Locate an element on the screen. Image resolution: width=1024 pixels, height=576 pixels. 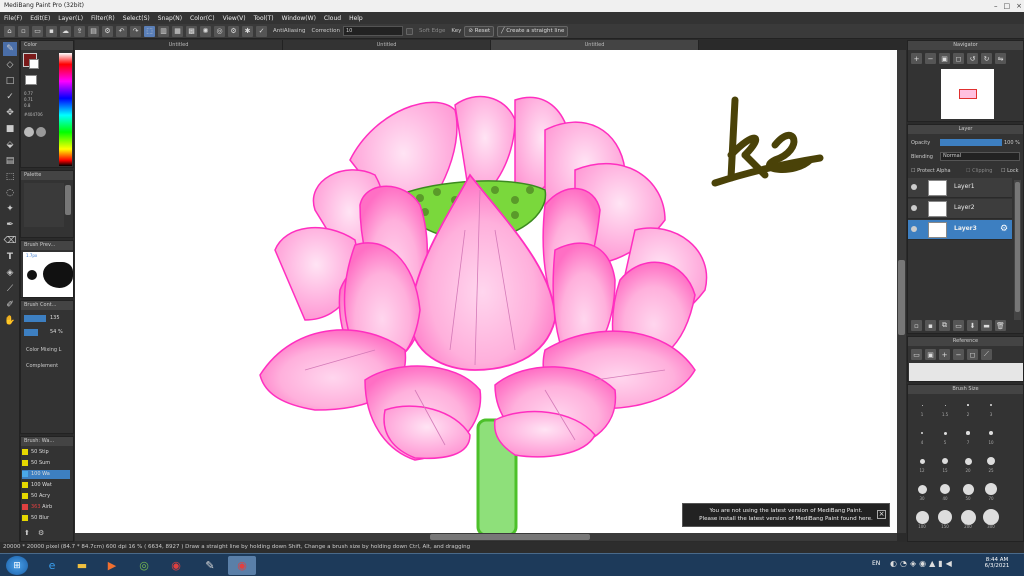
hue-slider is located at coordinates (65, 109).